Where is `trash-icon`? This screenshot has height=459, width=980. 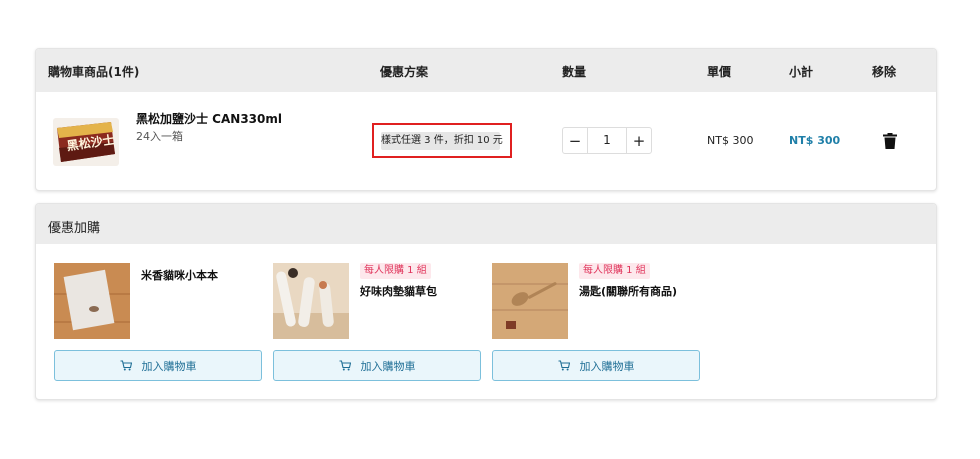 trash-icon is located at coordinates (890, 141).